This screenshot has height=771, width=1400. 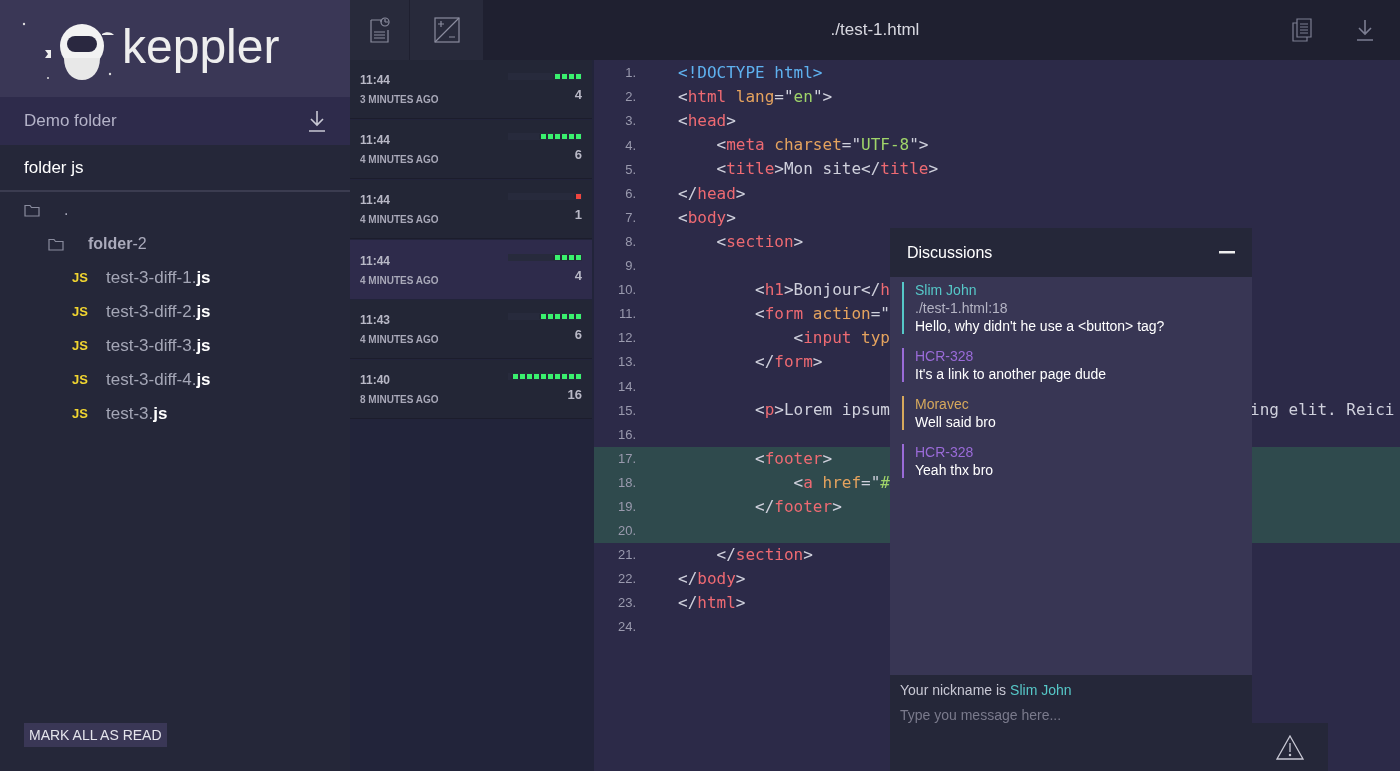 What do you see at coordinates (630, 145) in the screenshot?
I see `line-number: 4.` at bounding box center [630, 145].